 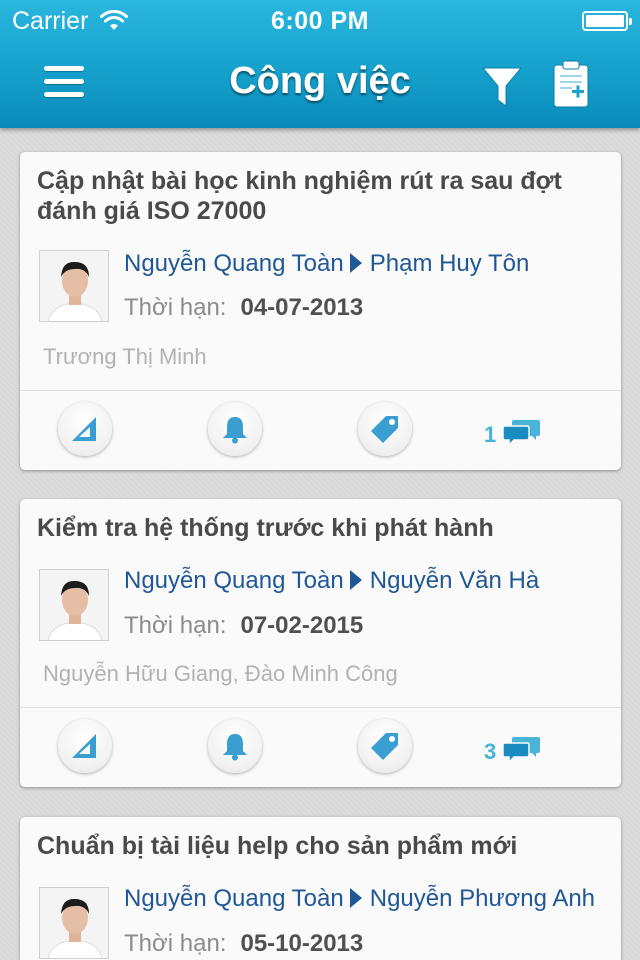 I want to click on task-title: Chuẩn bị tài liệu help cho sản phẩm mới, so click(x=277, y=846).